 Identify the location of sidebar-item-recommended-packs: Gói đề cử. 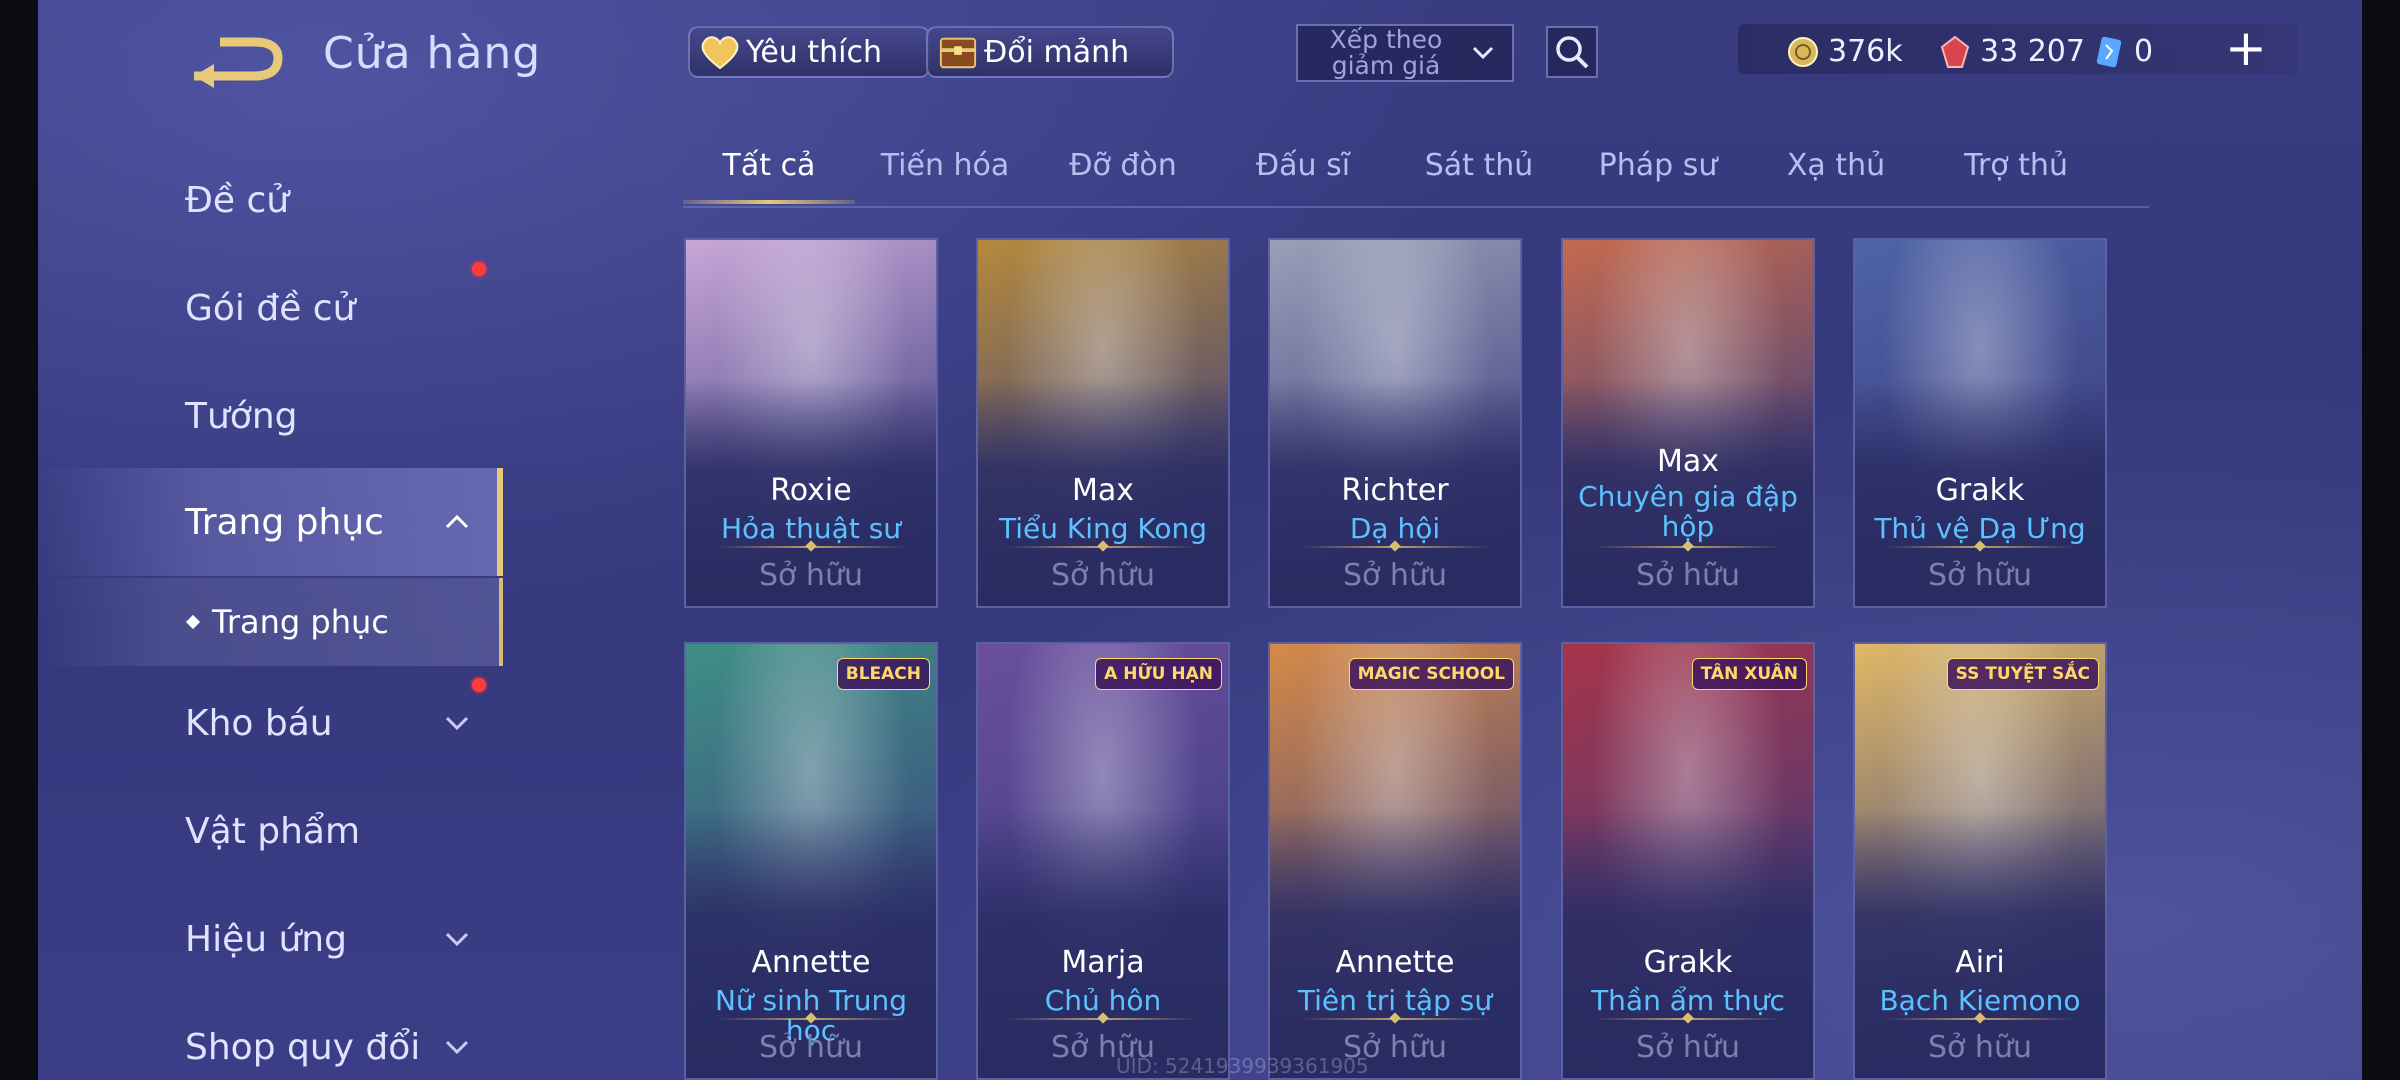
(270, 308).